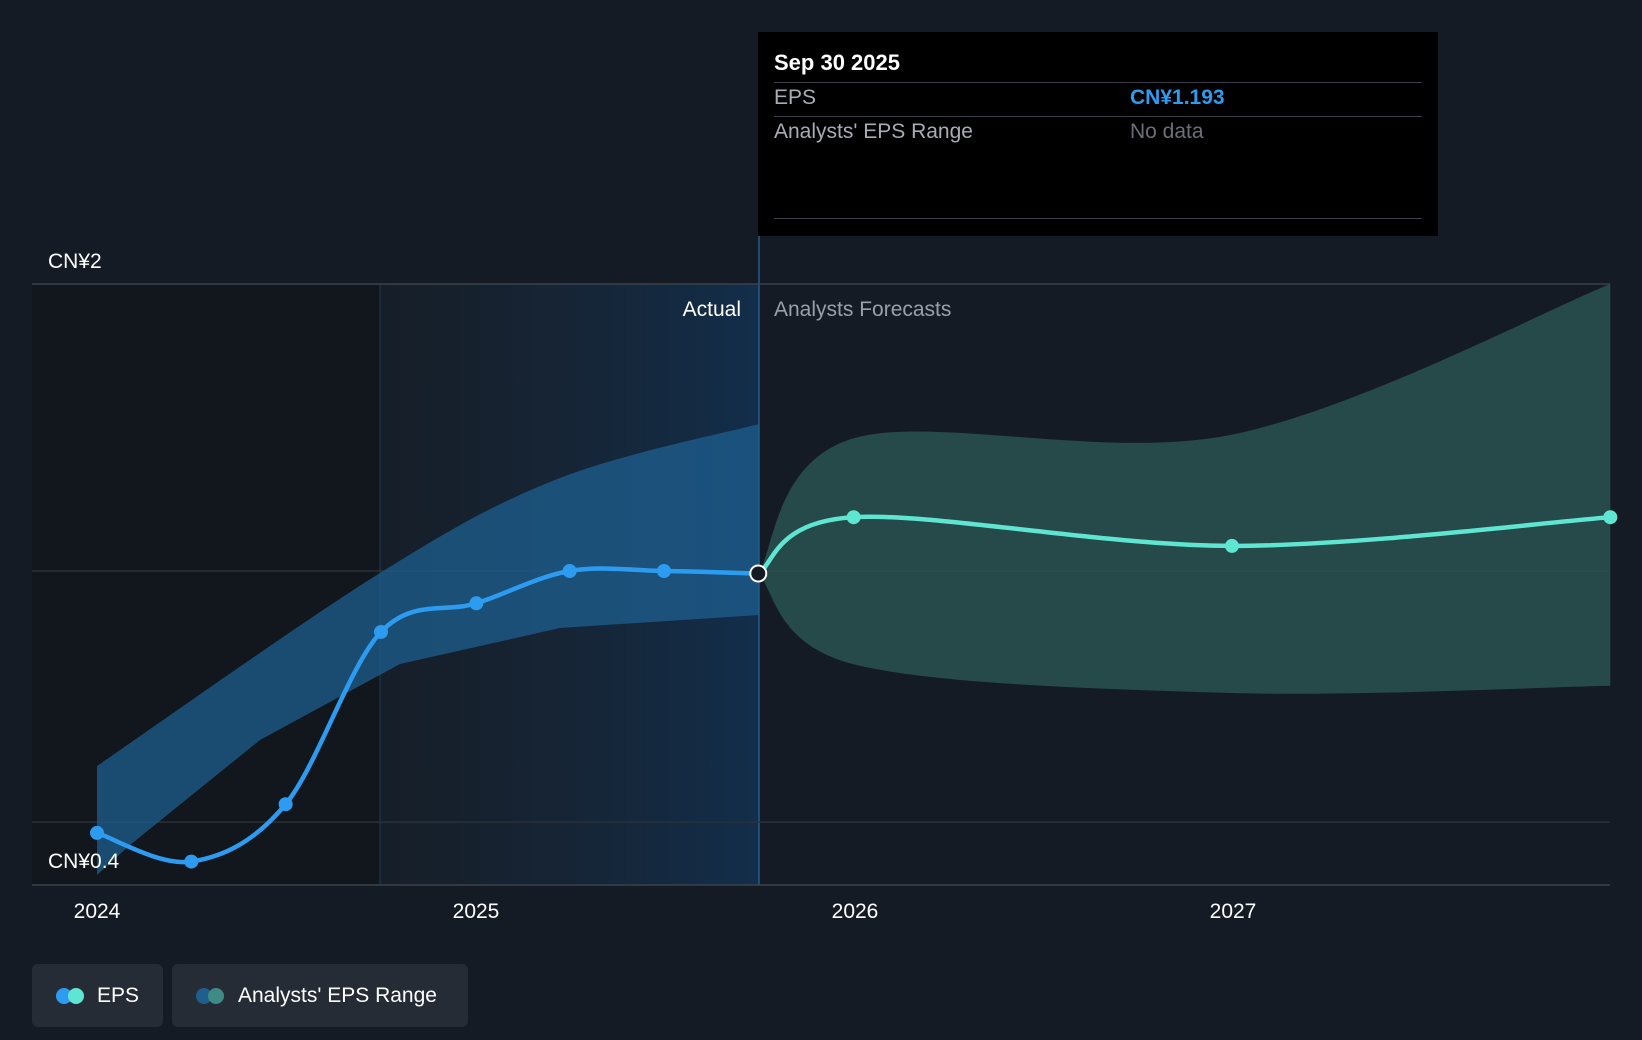 The height and width of the screenshot is (1040, 1642). I want to click on legend-item-eps-range: Analysts' EPS Range, so click(320, 995).